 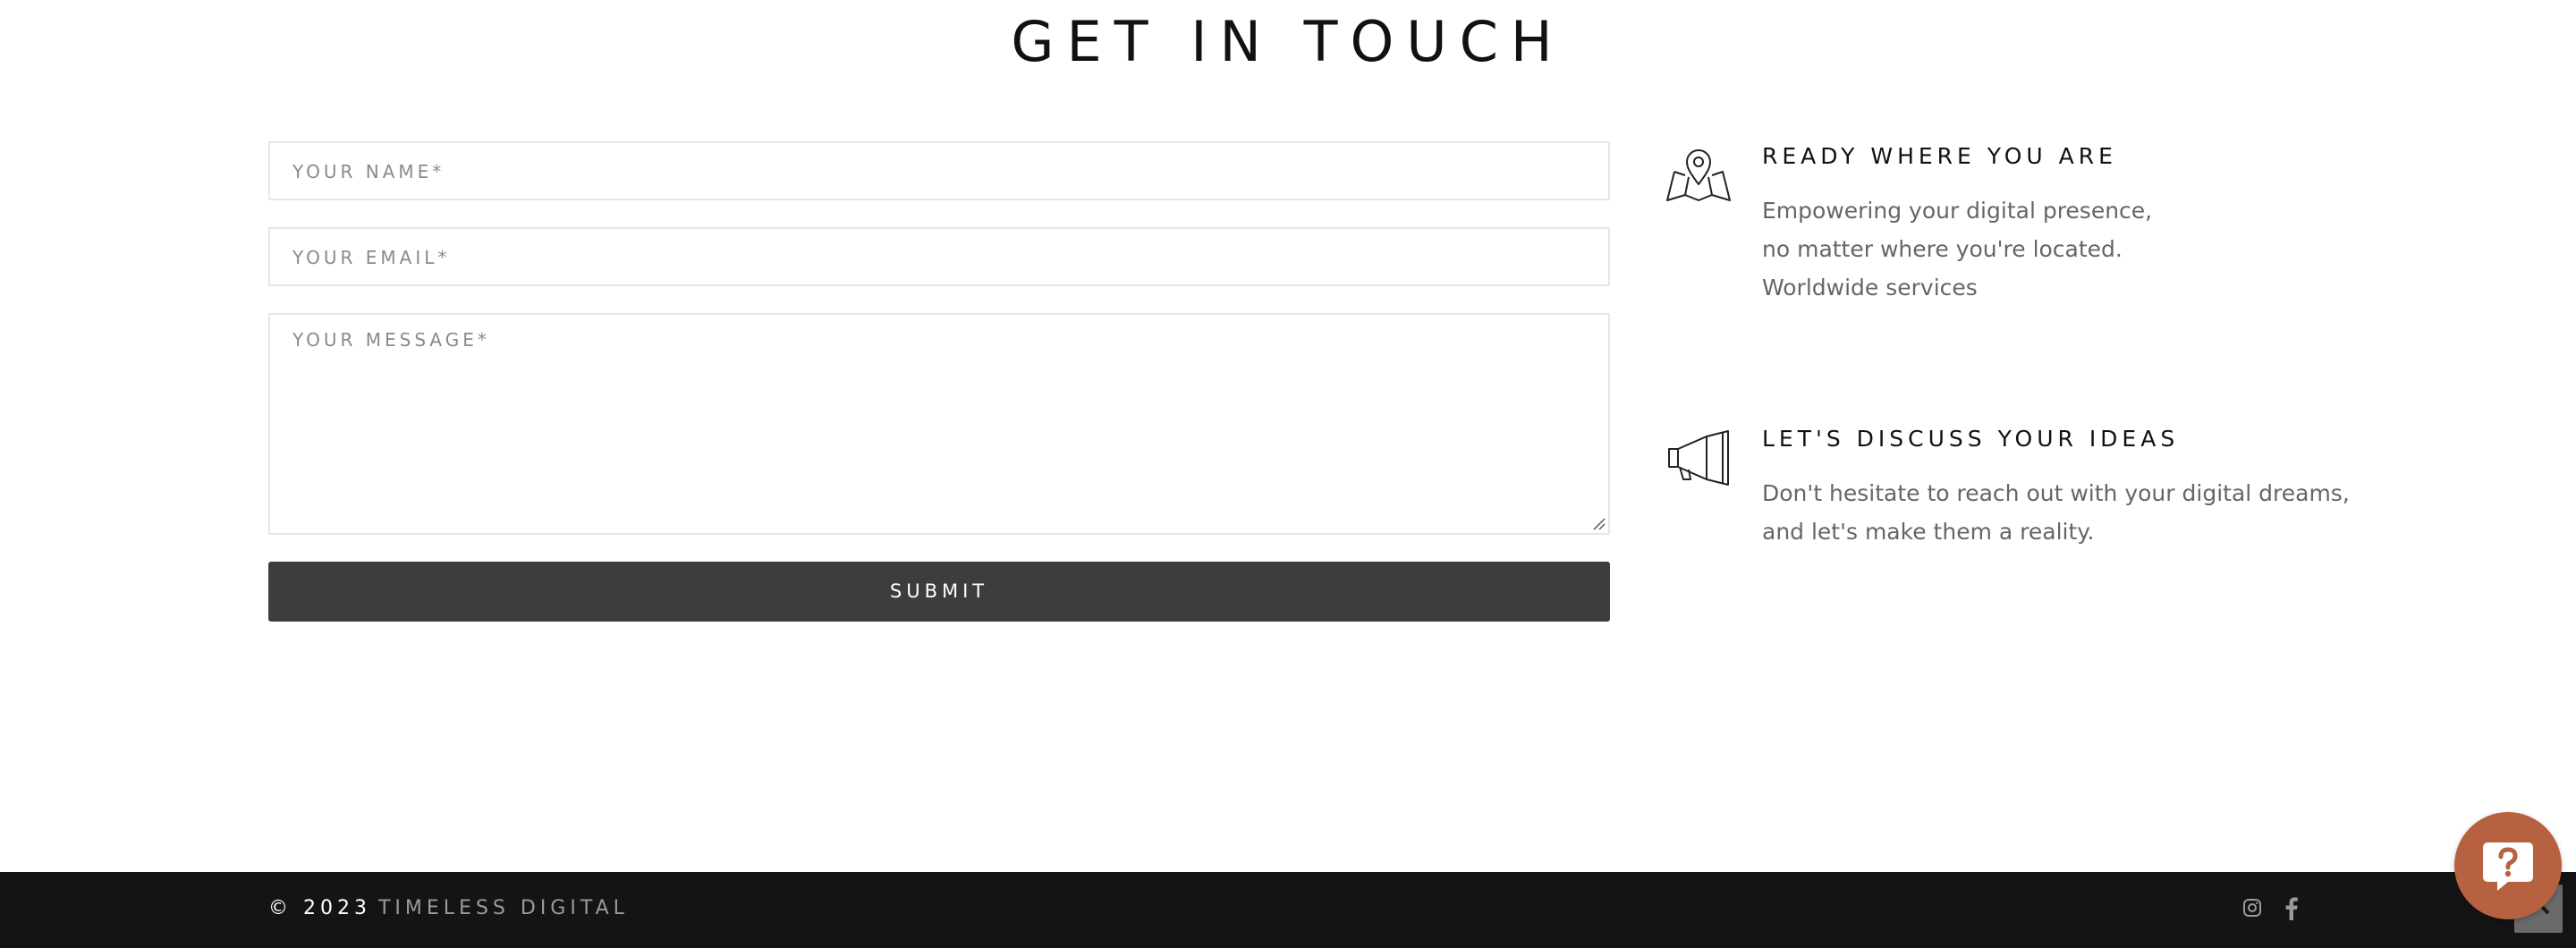 I want to click on name-placeholder: YOUR NAME*, so click(x=368, y=171).